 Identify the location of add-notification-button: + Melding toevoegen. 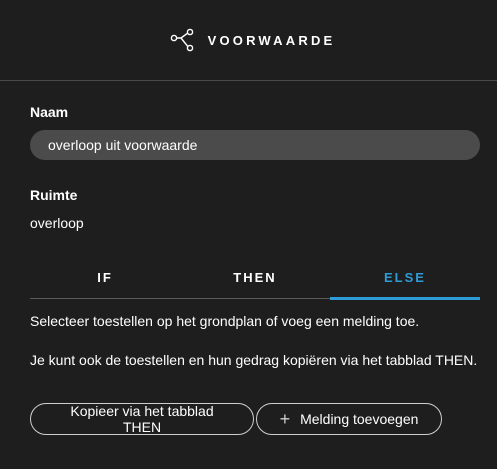
(349, 419).